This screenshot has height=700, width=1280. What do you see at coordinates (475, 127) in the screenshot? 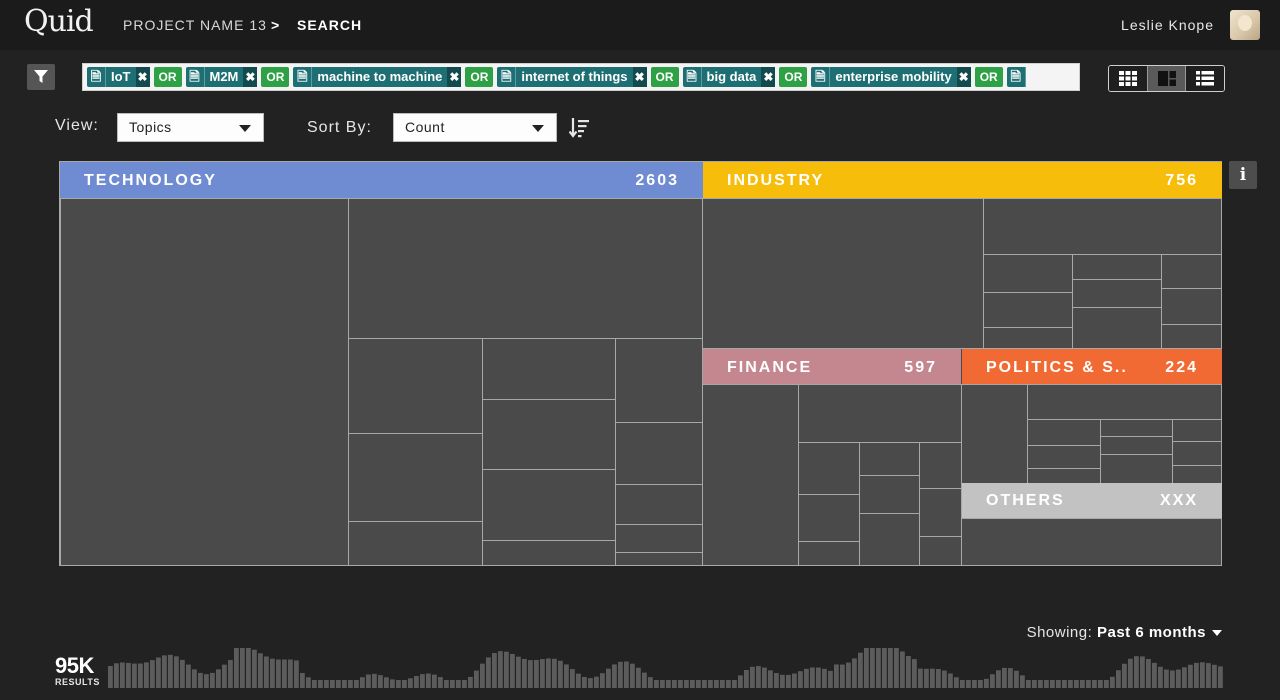
I see `sort-select: Count` at bounding box center [475, 127].